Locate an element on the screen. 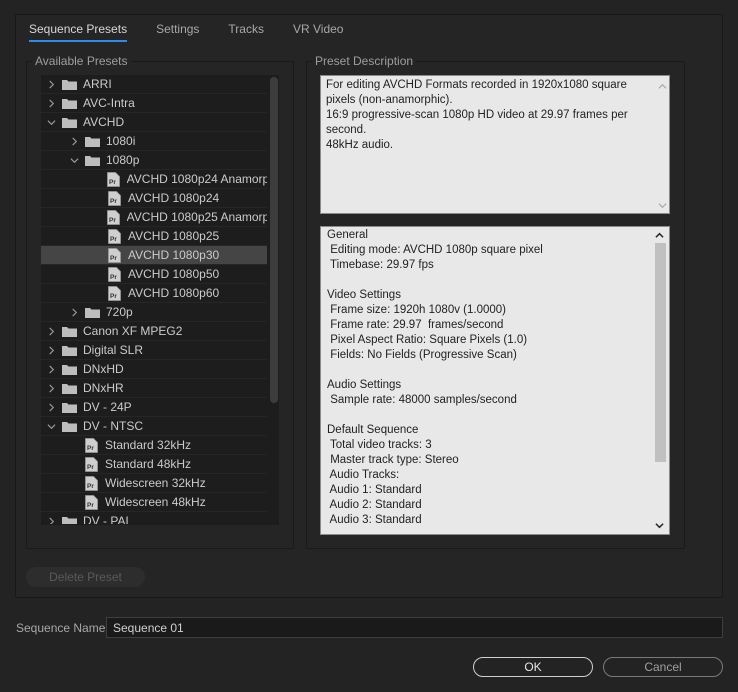 The height and width of the screenshot is (692, 738). tab-sequence-presets: Sequence Presets is located at coordinates (78, 32).